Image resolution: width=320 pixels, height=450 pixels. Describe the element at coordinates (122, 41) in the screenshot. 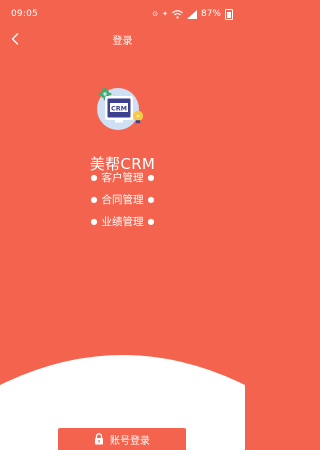

I see `page-title: 登录` at that location.